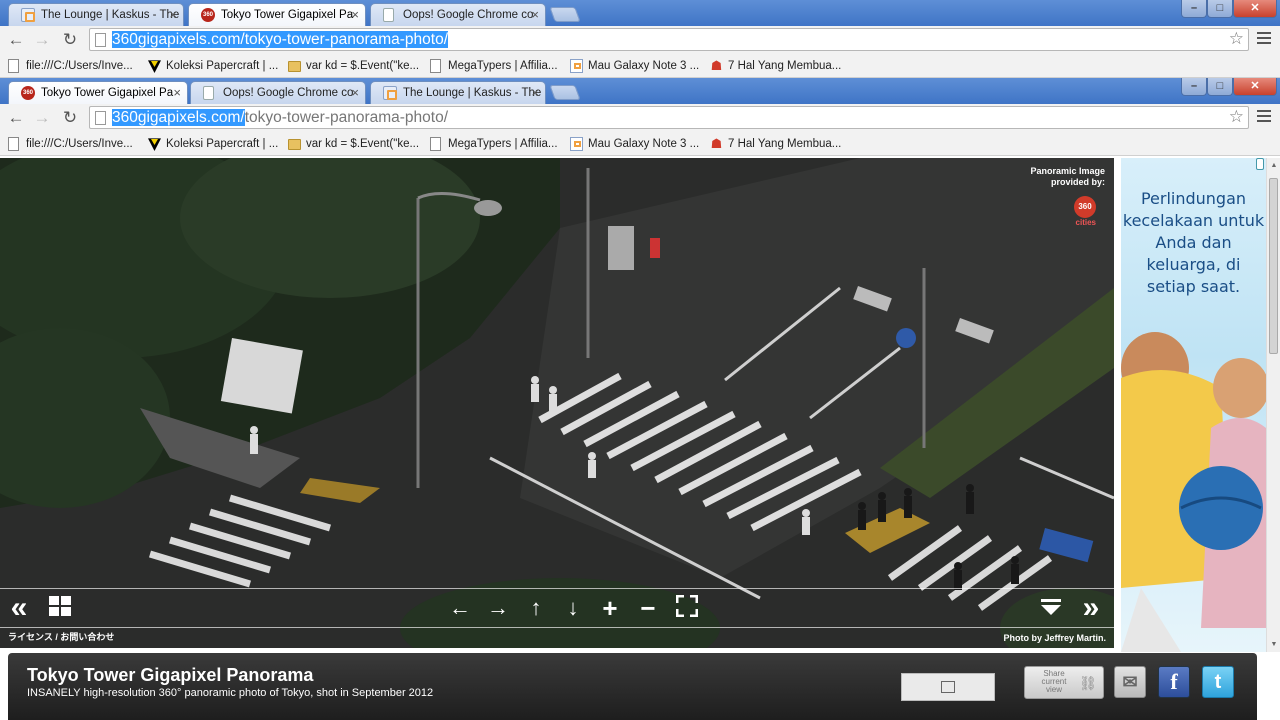 This screenshot has width=1280, height=720. Describe the element at coordinates (28, 93) in the screenshot. I see `360cities-favicon-icon: 360` at that location.